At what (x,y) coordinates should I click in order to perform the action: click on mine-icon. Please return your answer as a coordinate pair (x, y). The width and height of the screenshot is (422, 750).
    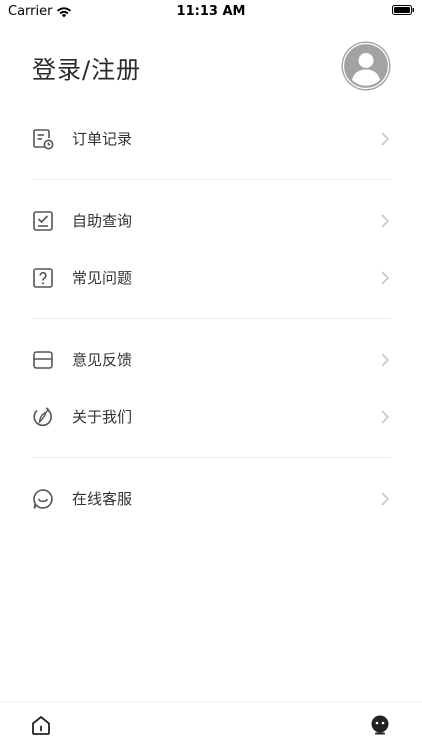
    Looking at the image, I should click on (380, 725).